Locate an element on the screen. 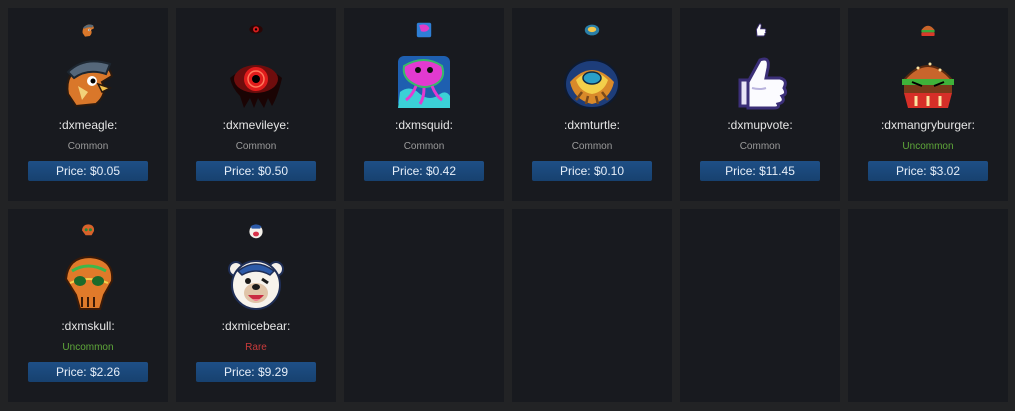  price-button: Price: $3.02 is located at coordinates (928, 171).